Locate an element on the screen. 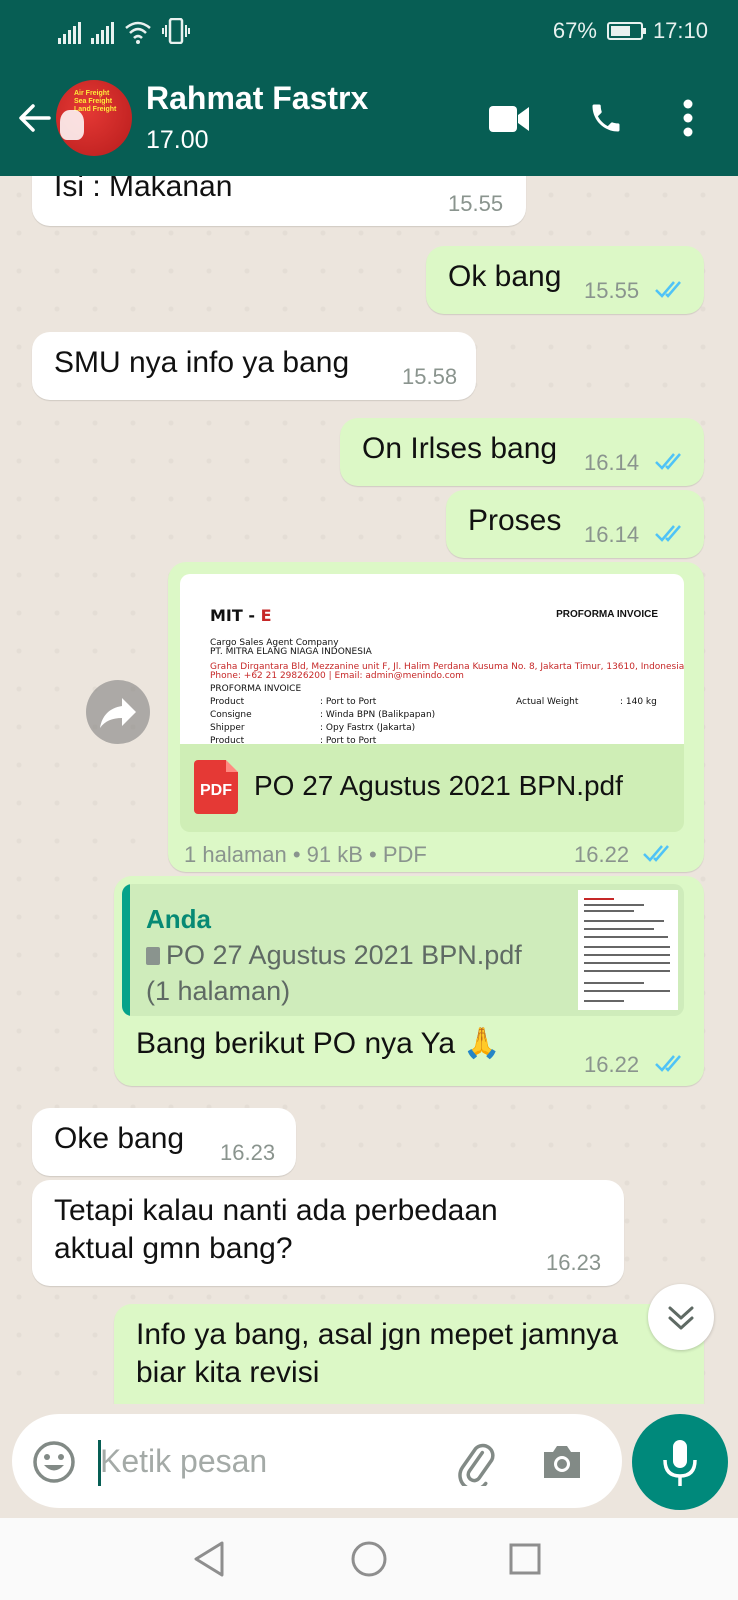 This screenshot has width=738, height=1600. recents-square-icon is located at coordinates (525, 1559).